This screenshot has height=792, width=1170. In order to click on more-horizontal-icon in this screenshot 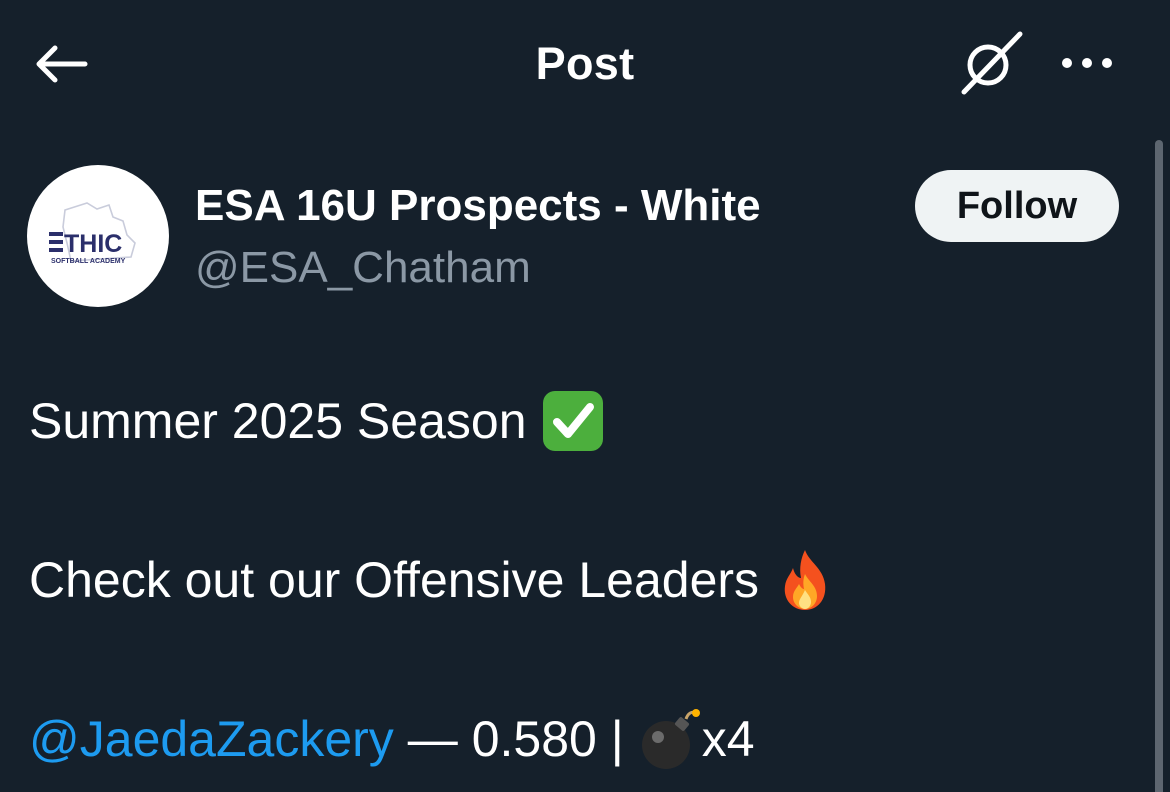, I will do `click(1087, 63)`.